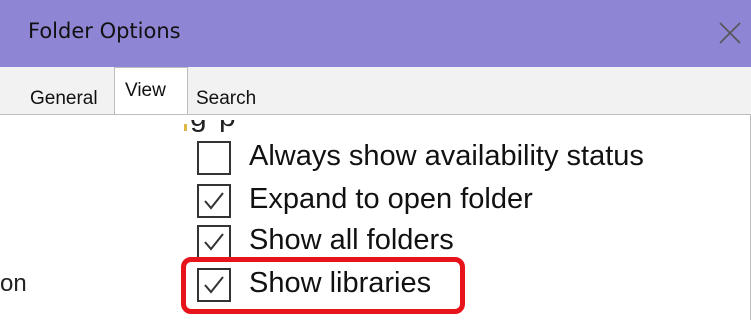  What do you see at coordinates (104, 31) in the screenshot?
I see `window-title: Folder Options` at bounding box center [104, 31].